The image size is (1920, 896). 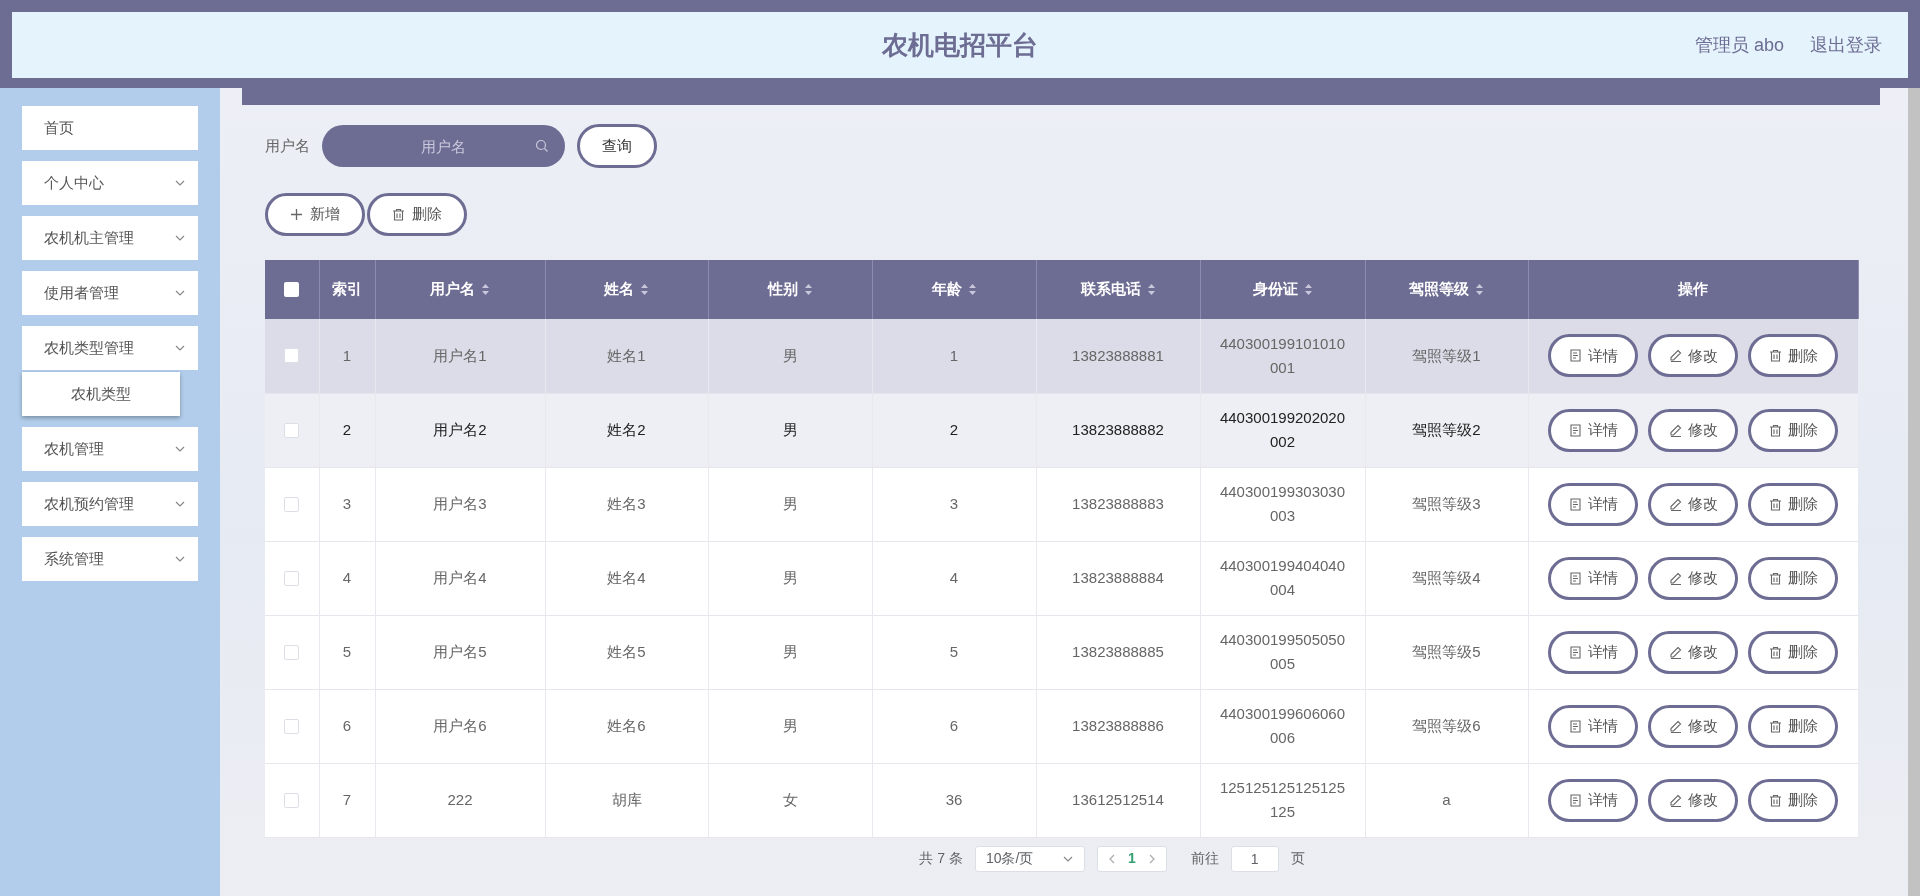 I want to click on column-header: 用户名, so click(x=460, y=289).